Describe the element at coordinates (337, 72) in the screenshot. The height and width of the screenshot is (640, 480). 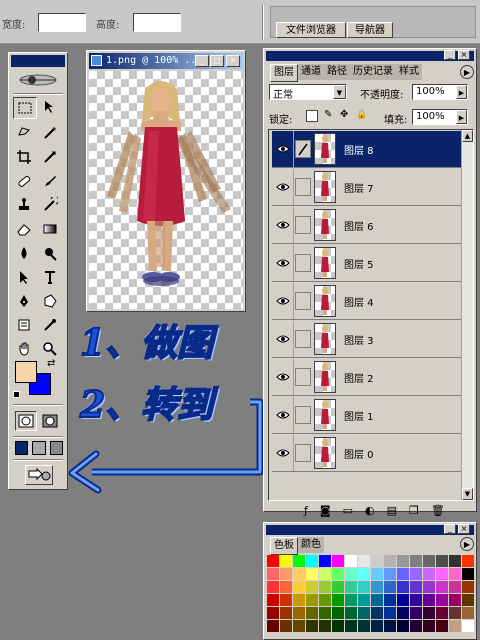
I see `tab-paths: 路径` at that location.